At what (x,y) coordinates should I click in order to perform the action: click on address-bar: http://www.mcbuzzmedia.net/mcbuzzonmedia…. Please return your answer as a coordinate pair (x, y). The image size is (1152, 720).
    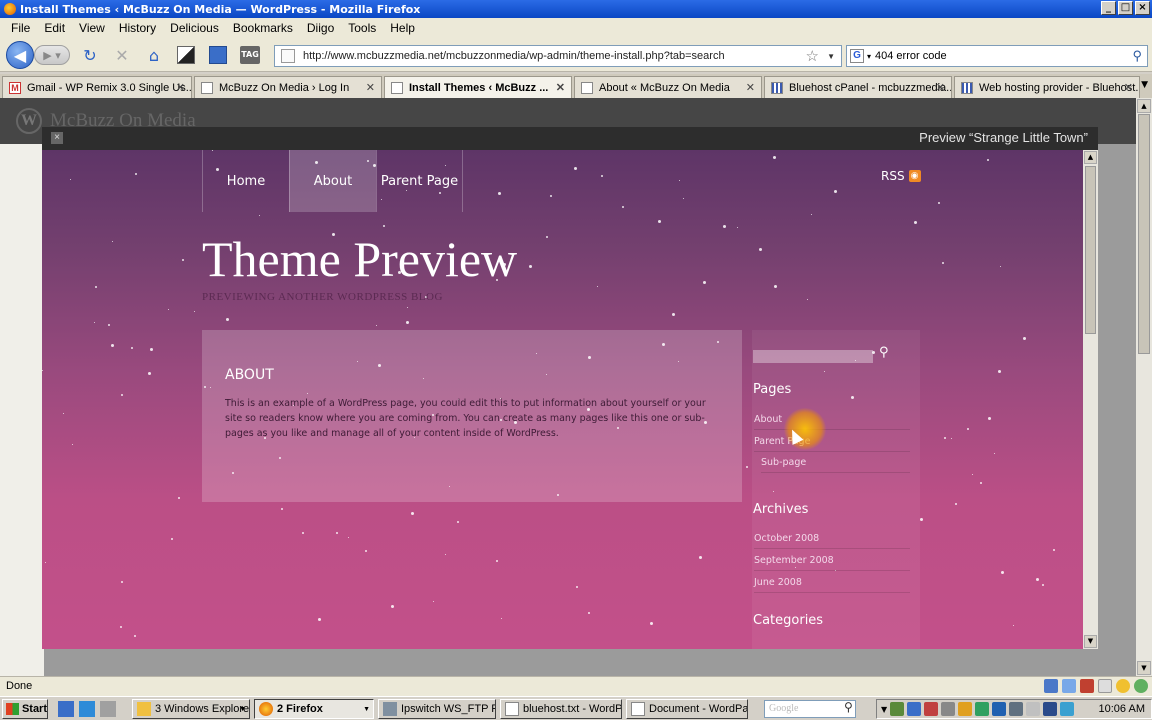
    Looking at the image, I should click on (558, 56).